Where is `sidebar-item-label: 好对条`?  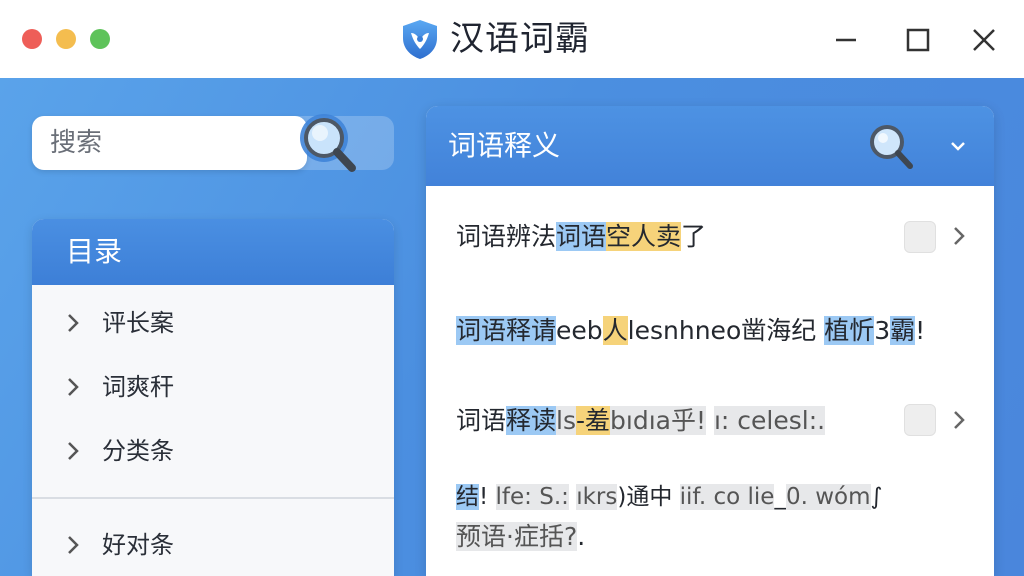
sidebar-item-label: 好对条 is located at coordinates (138, 545).